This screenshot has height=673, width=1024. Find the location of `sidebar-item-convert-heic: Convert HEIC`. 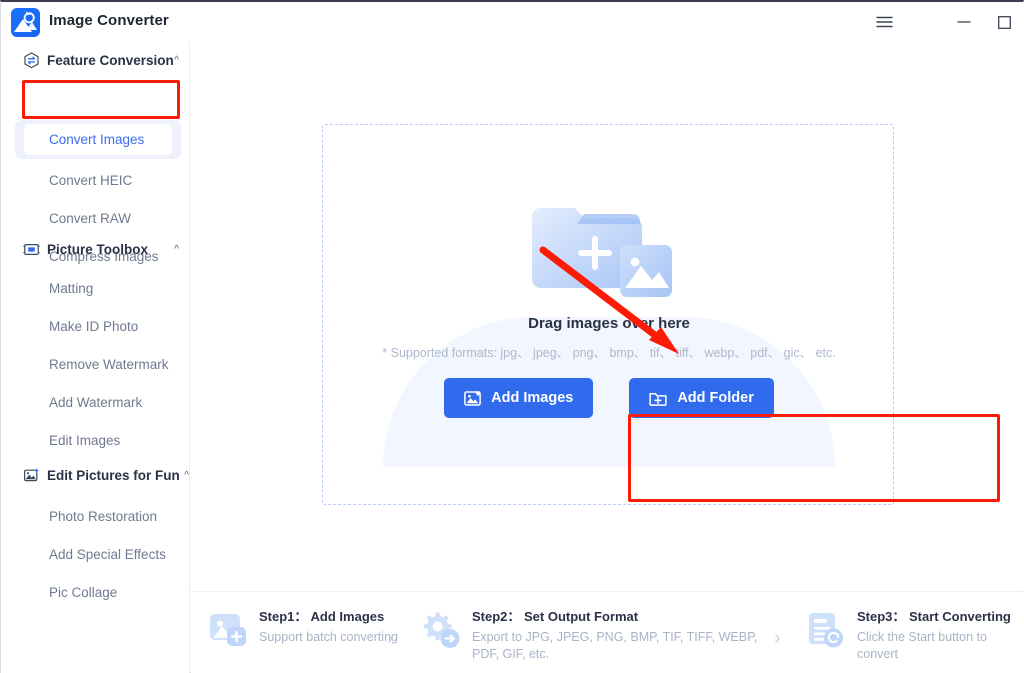

sidebar-item-convert-heic: Convert HEIC is located at coordinates (95, 180).